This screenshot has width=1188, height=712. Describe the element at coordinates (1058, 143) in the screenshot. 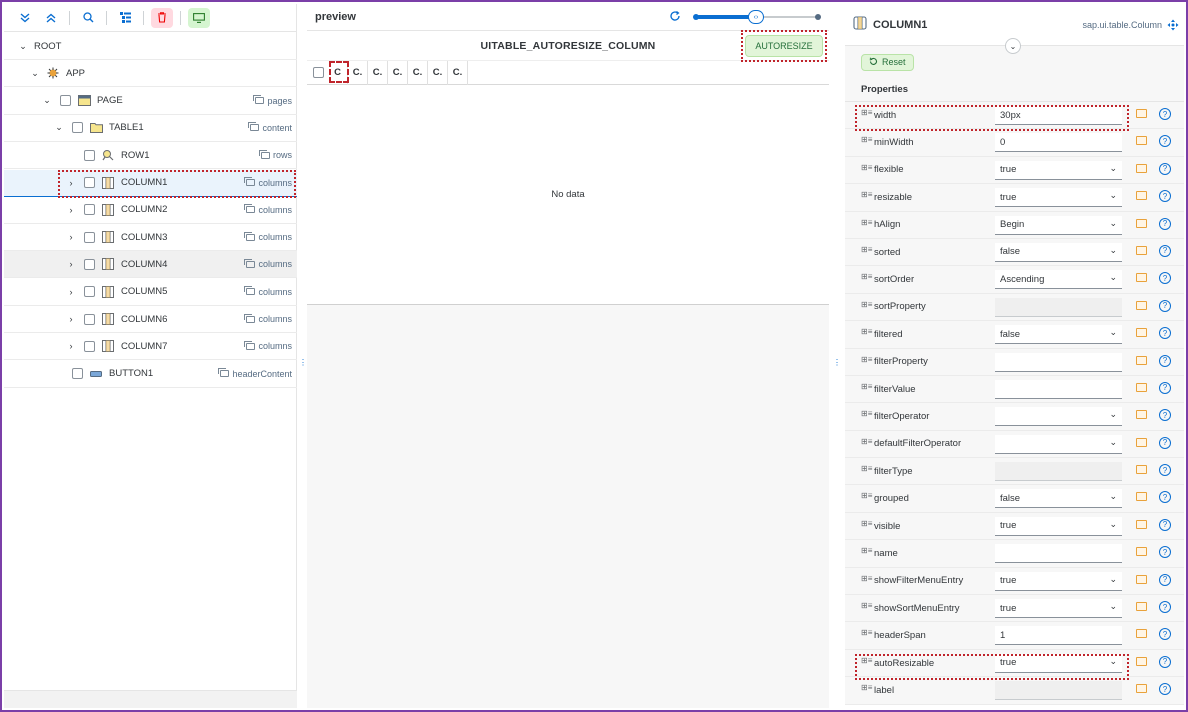

I see `property-value-input: 0` at that location.